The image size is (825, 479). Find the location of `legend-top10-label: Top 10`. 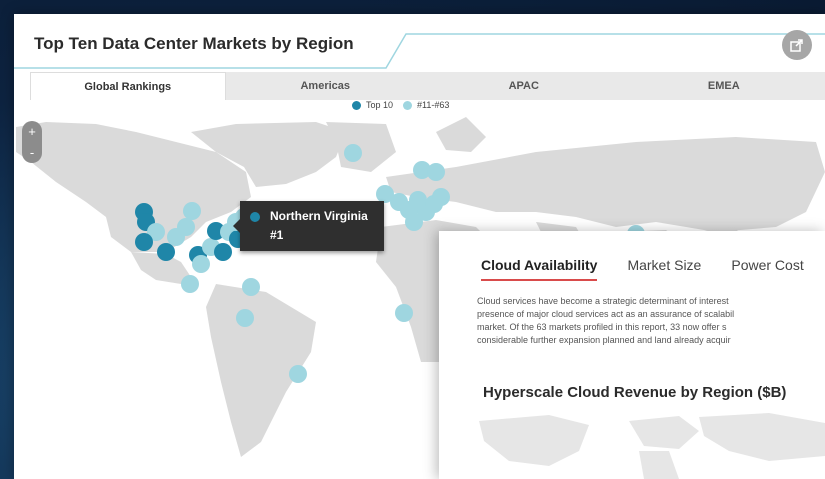

legend-top10-label: Top 10 is located at coordinates (380, 105).